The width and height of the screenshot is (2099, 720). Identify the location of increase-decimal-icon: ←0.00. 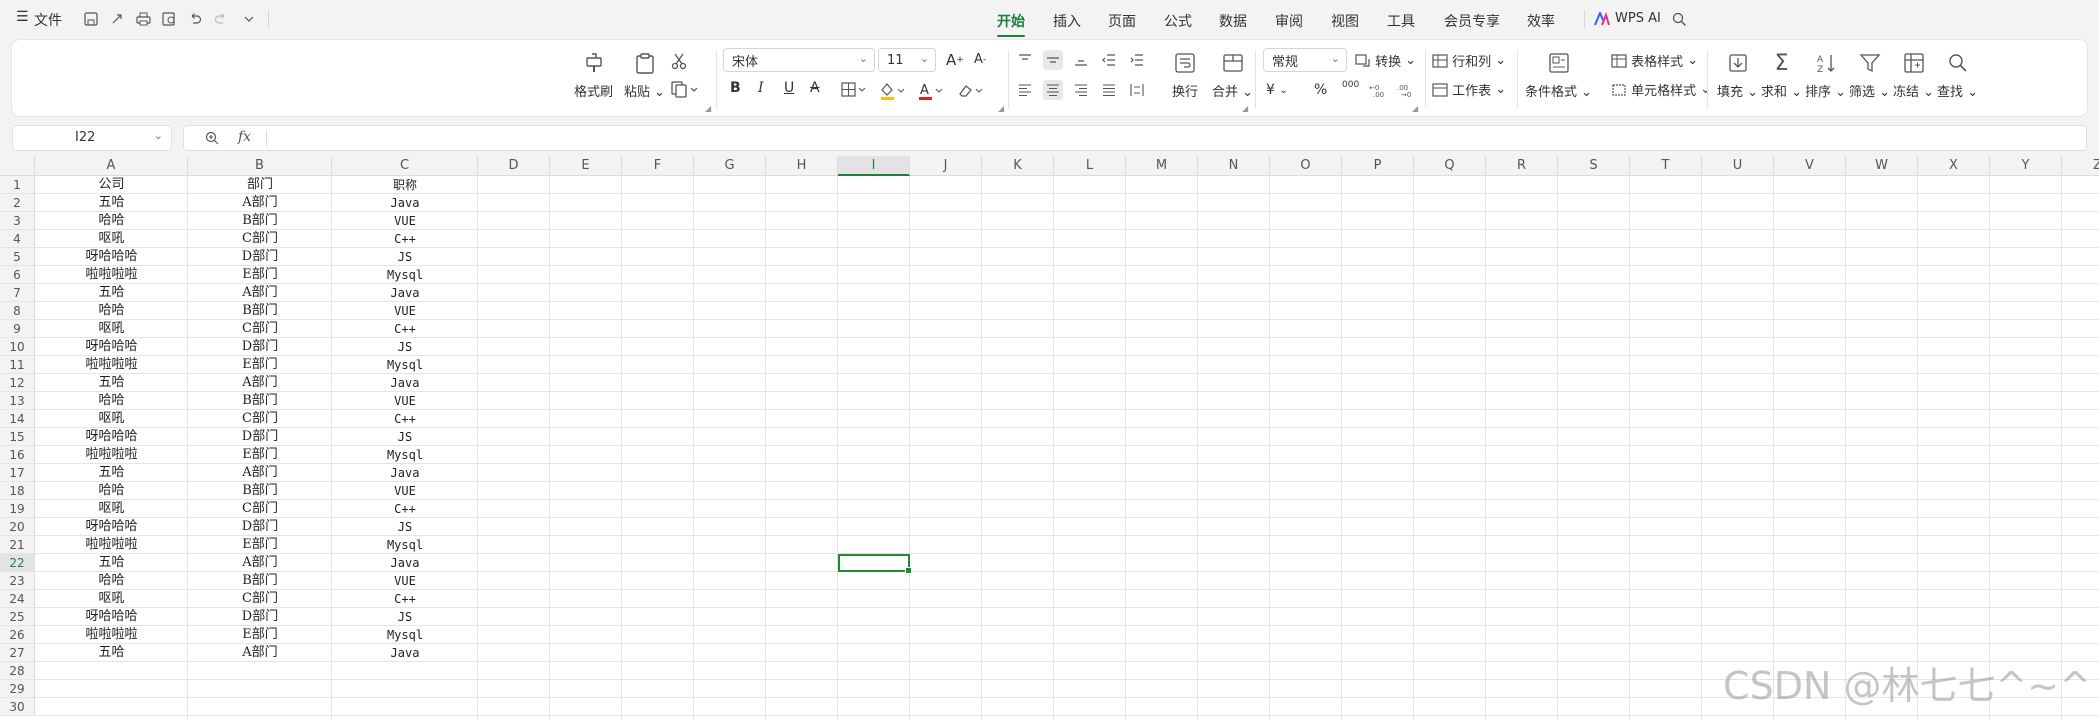
(1379, 90).